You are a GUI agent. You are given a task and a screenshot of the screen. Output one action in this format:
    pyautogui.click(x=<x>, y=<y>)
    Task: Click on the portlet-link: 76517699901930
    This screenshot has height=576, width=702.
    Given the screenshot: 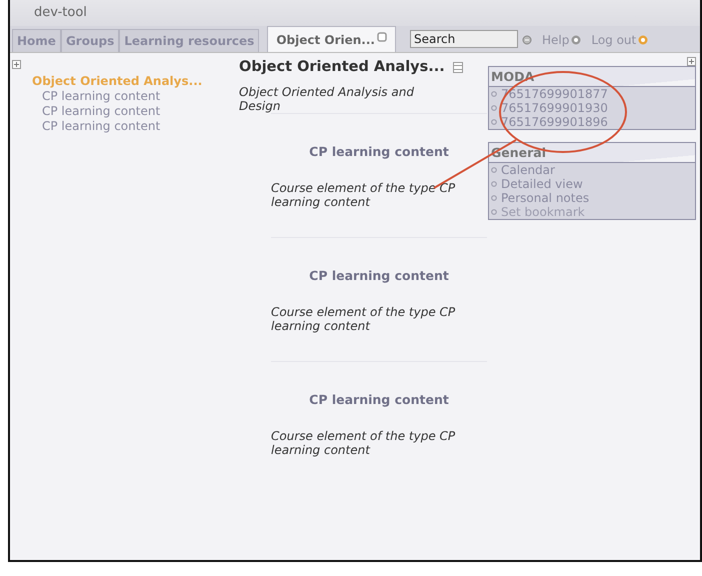 What is the action you would take?
    pyautogui.click(x=554, y=108)
    